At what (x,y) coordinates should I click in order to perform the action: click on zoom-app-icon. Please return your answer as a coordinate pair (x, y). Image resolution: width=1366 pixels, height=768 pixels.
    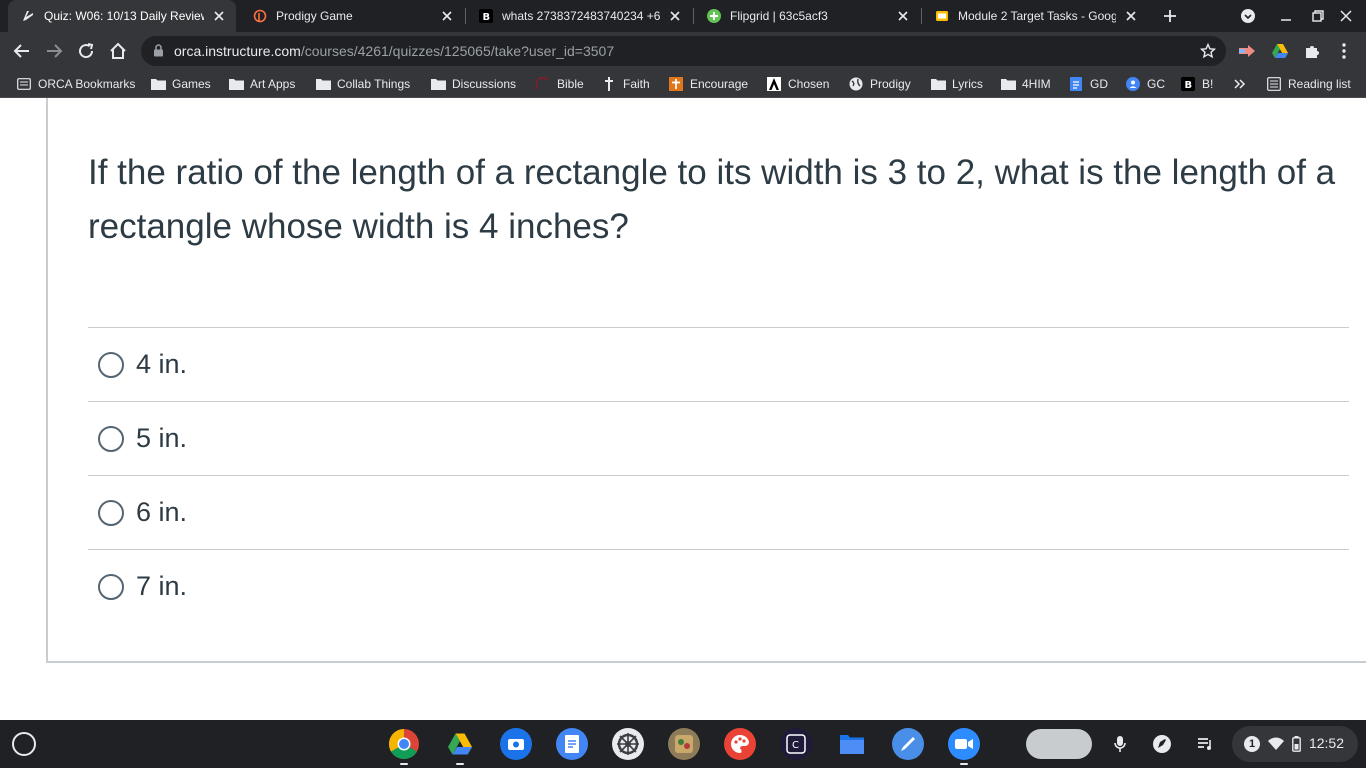
    Looking at the image, I should click on (964, 744).